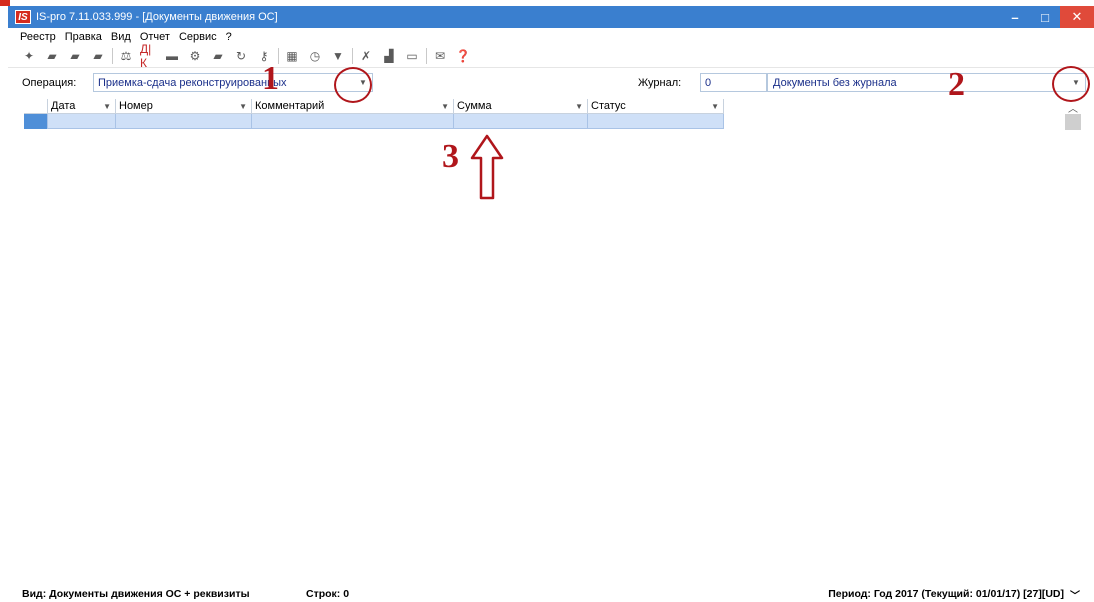  I want to click on config-icon: ⚙, so click(195, 56).